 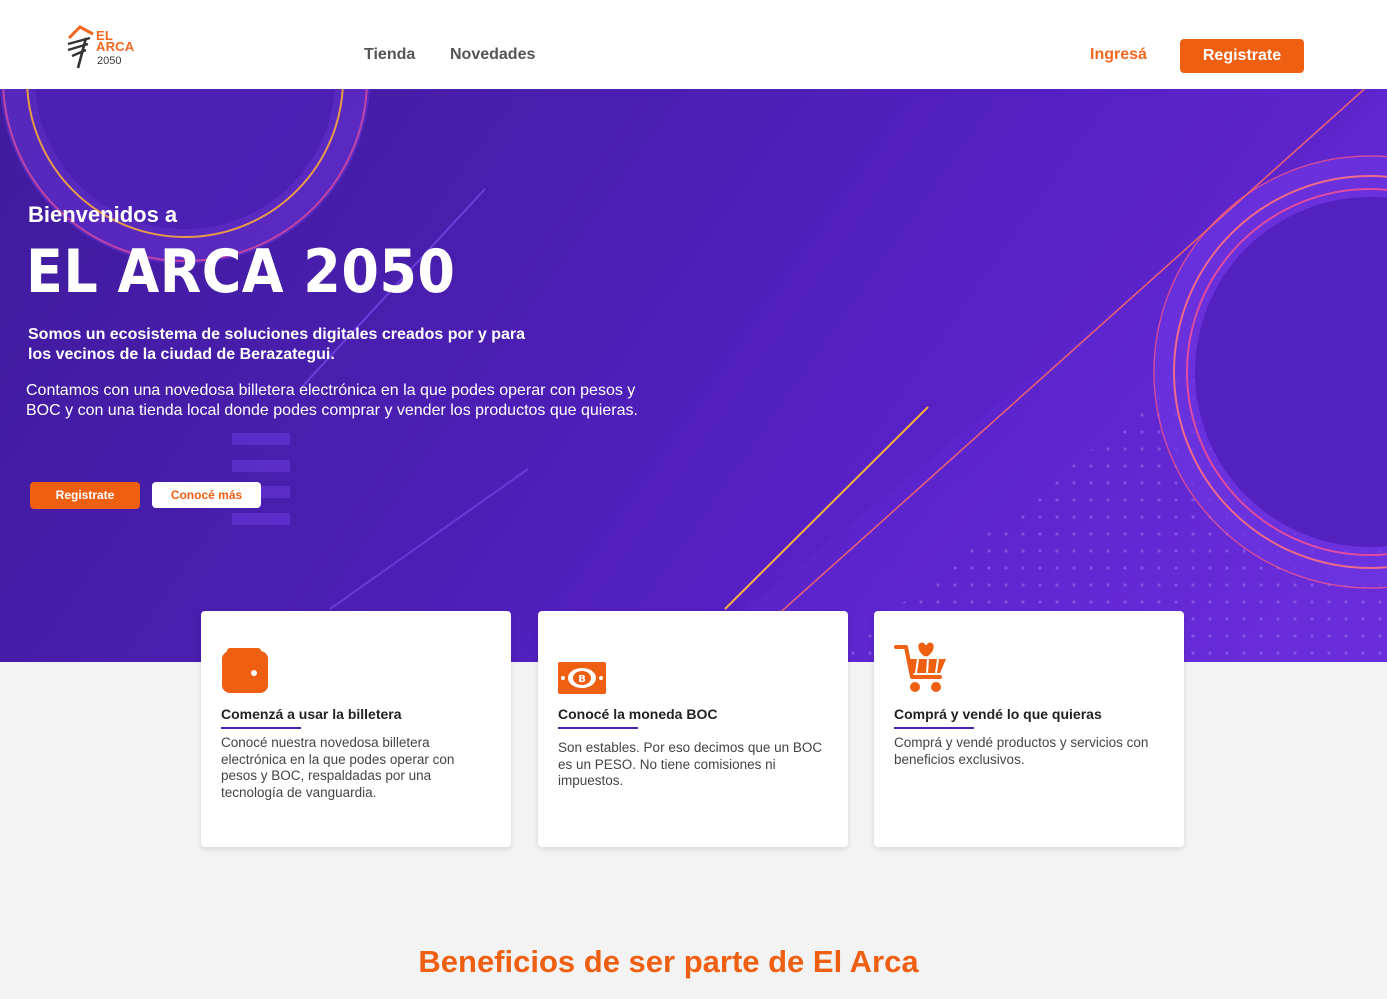 I want to click on card-title: Comenzá a usar la billetera, so click(x=311, y=714).